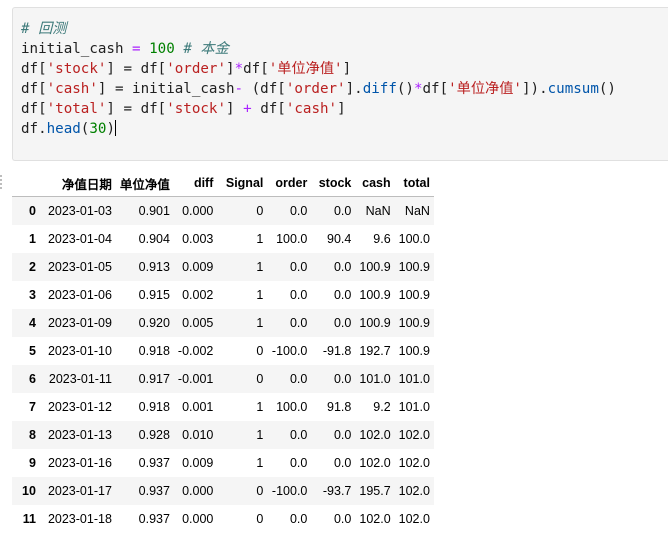 The height and width of the screenshot is (533, 668). Describe the element at coordinates (195, 351) in the screenshot. I see `table-cell: -0.002` at that location.